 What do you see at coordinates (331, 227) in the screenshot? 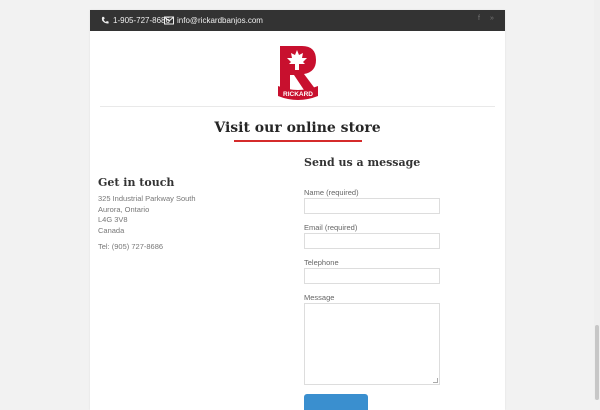
I see `email-label: Email (required)` at bounding box center [331, 227].